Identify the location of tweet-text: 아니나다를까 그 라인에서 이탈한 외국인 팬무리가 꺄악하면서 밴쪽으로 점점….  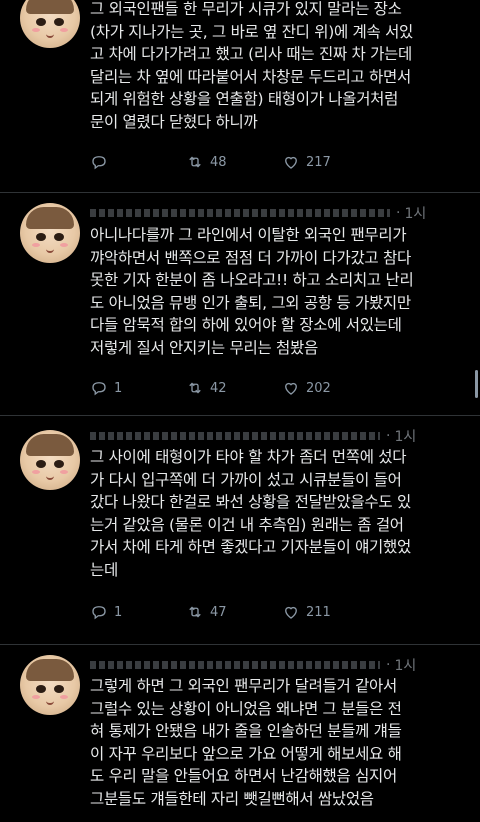
(252, 291).